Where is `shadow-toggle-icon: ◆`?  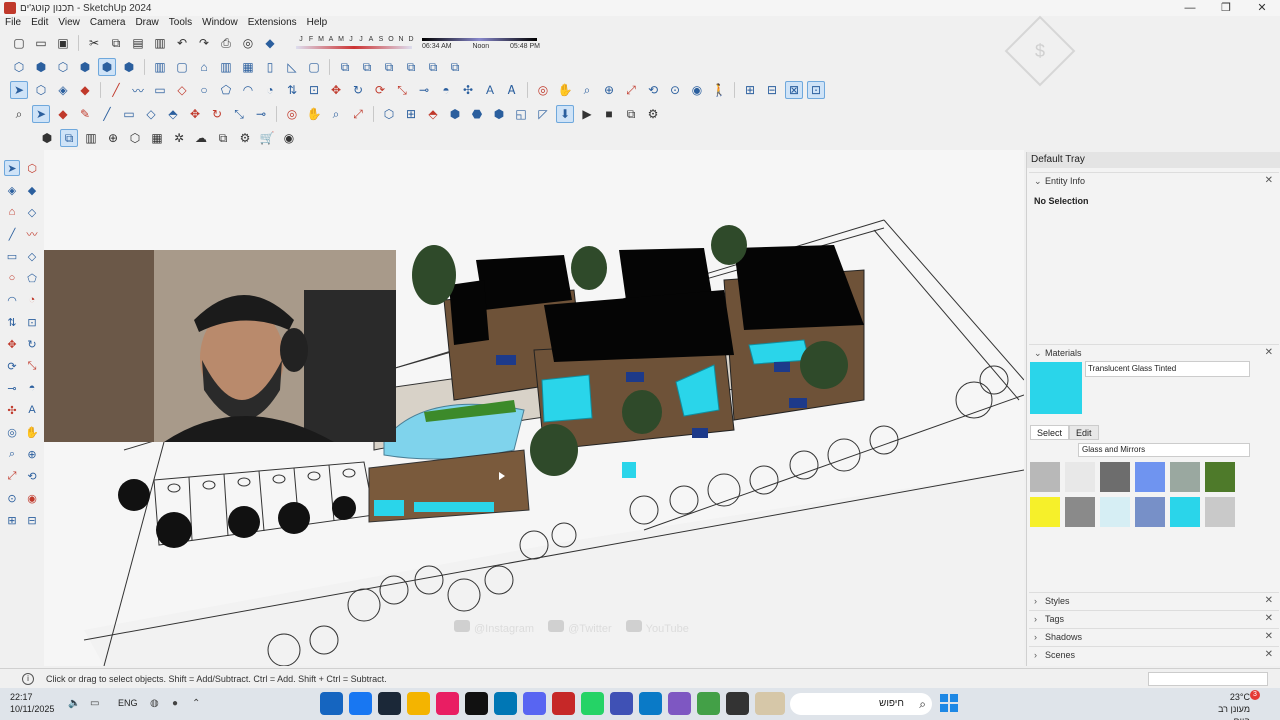 shadow-toggle-icon: ◆ is located at coordinates (270, 43).